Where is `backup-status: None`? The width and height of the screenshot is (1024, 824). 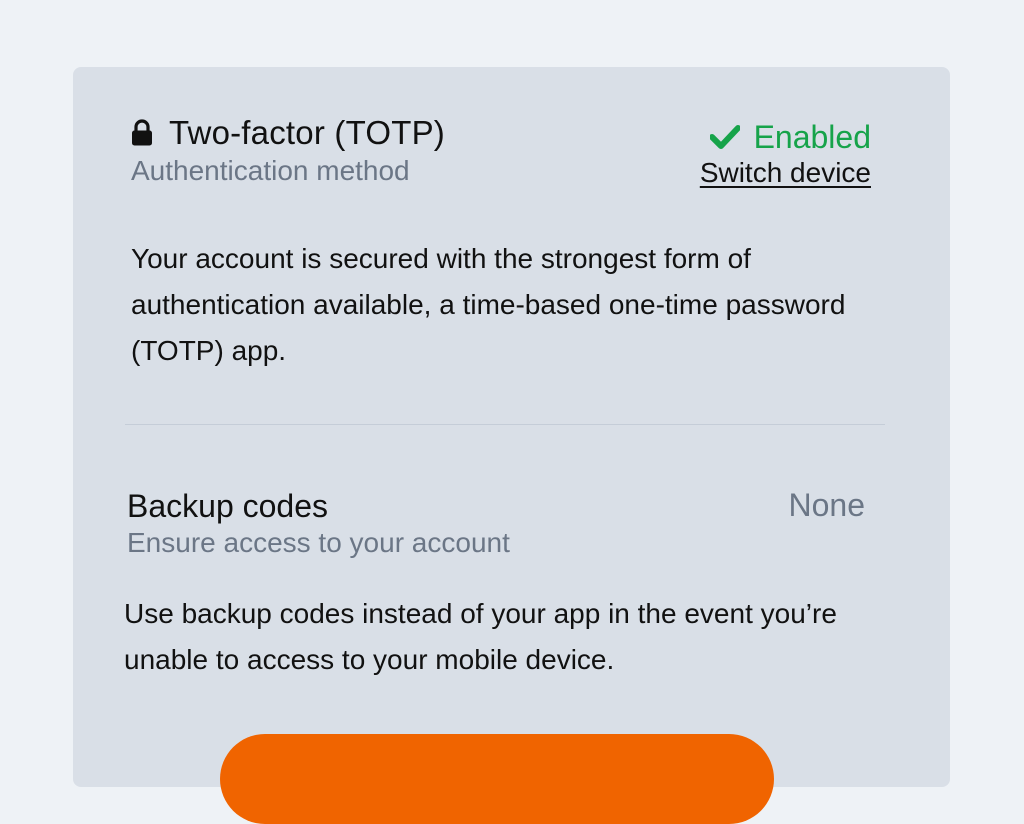 backup-status: None is located at coordinates (827, 505).